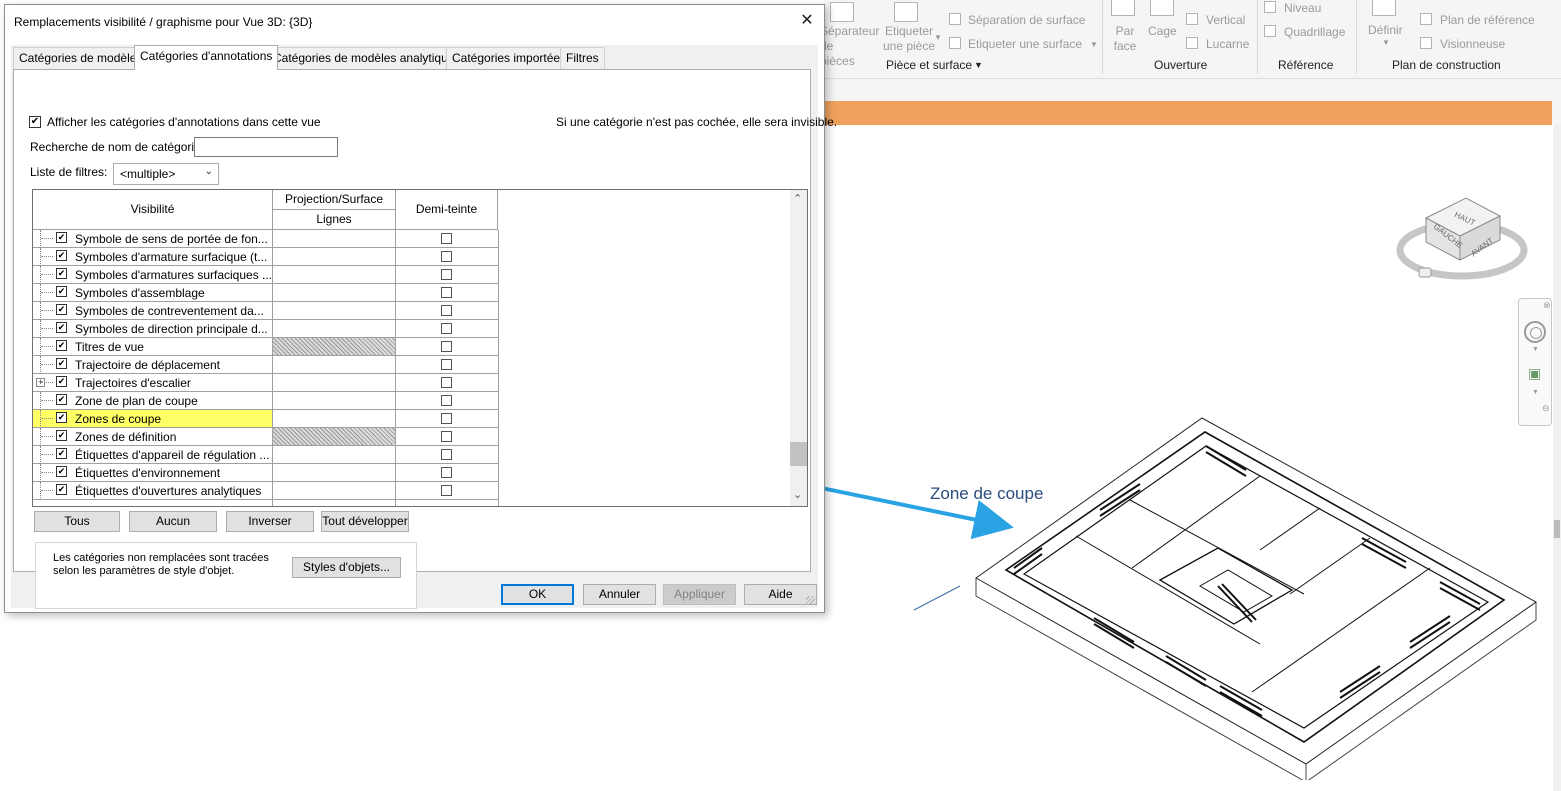 This screenshot has height=791, width=1561. Describe the element at coordinates (270, 521) in the screenshot. I see `invert-button: Inverser` at that location.